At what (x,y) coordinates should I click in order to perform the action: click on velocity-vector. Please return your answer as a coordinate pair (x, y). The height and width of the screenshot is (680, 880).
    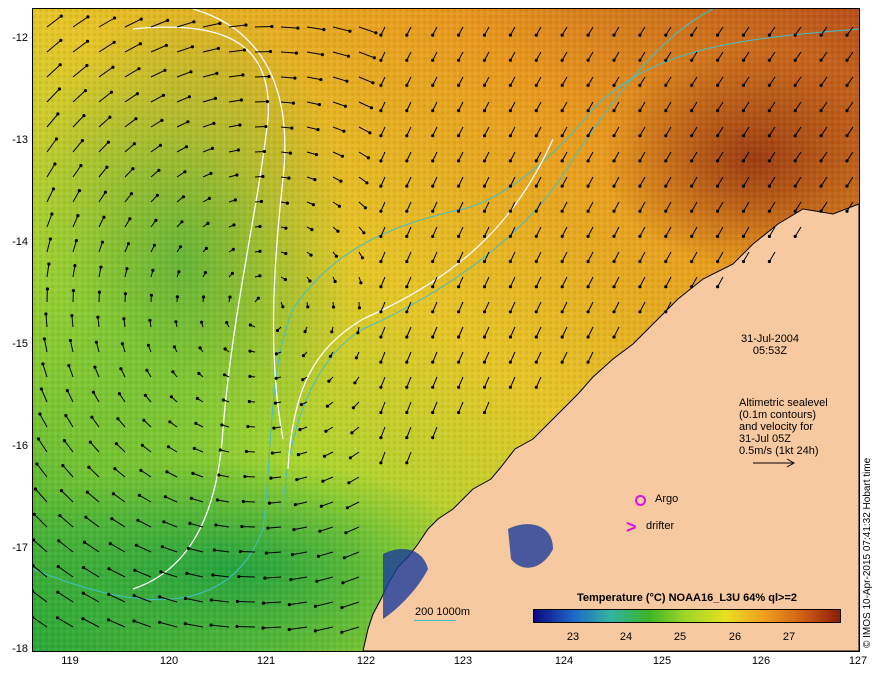
    Looking at the image, I should click on (247, 577).